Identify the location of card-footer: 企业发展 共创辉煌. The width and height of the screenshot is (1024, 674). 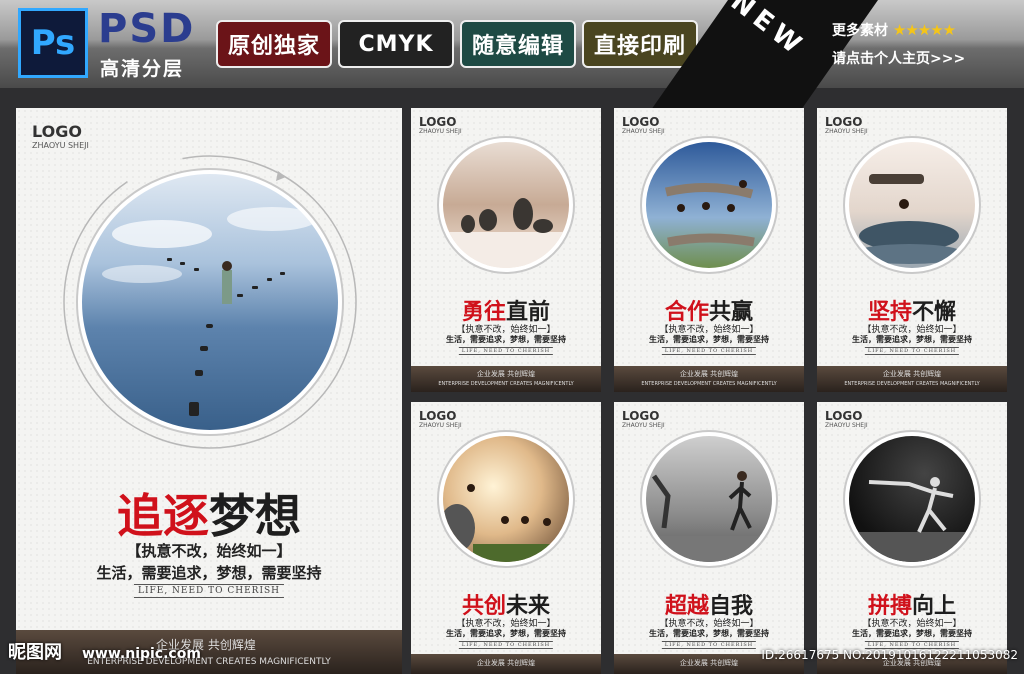
(506, 664).